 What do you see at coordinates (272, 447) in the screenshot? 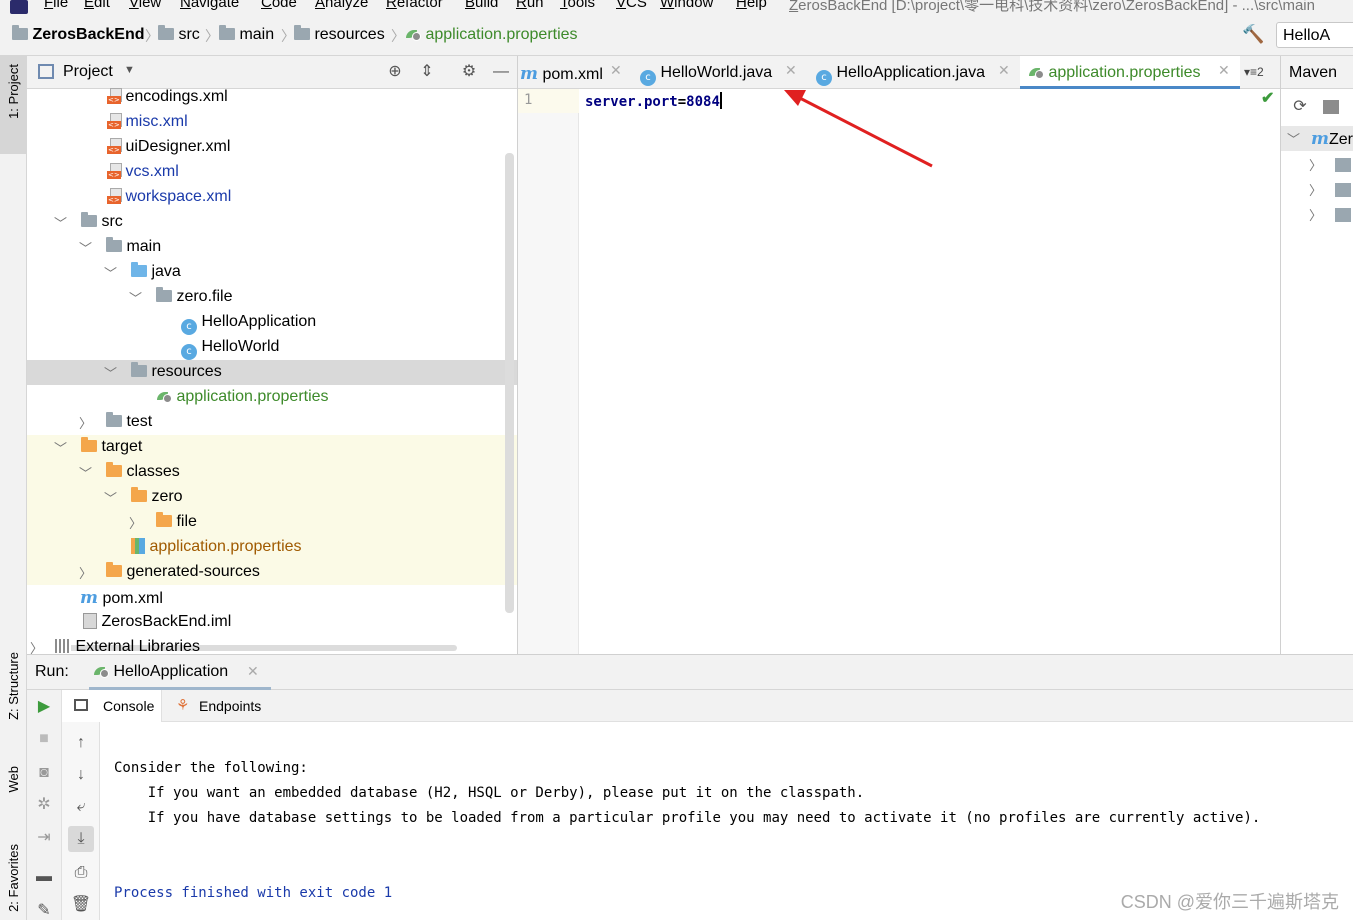
I see `tree-item: ﹀ target` at bounding box center [272, 447].